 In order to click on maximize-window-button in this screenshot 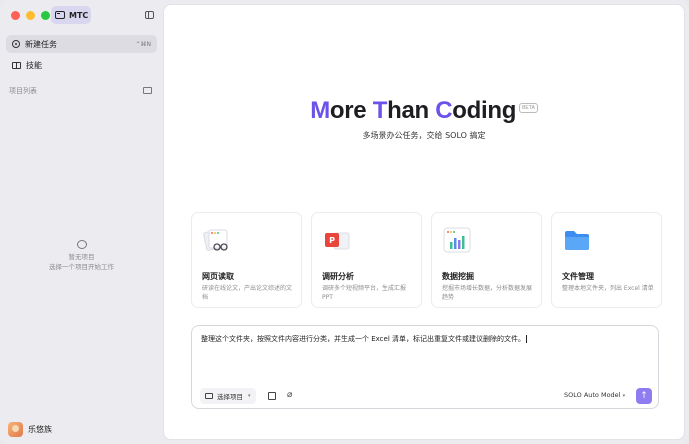, I will do `click(45, 15)`.